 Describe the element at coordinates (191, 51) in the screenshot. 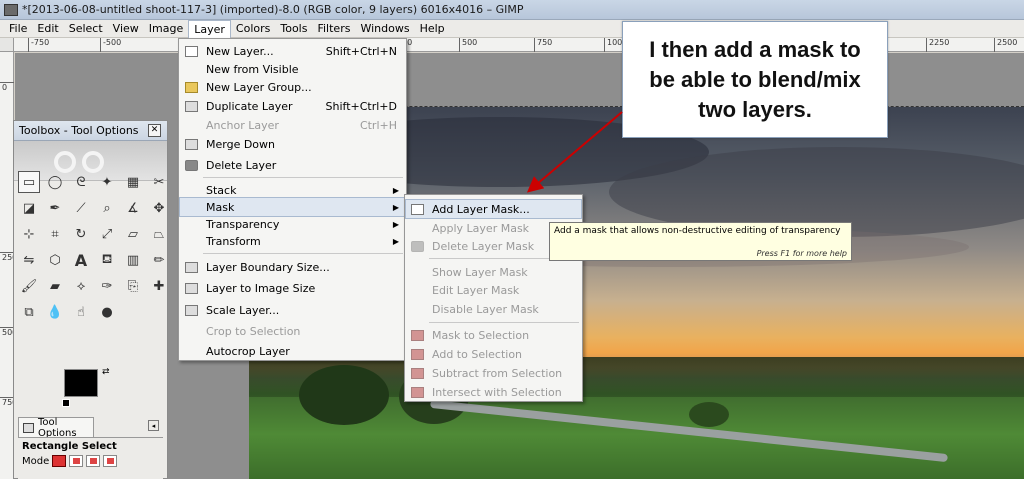

I see `new-layer-icon` at that location.